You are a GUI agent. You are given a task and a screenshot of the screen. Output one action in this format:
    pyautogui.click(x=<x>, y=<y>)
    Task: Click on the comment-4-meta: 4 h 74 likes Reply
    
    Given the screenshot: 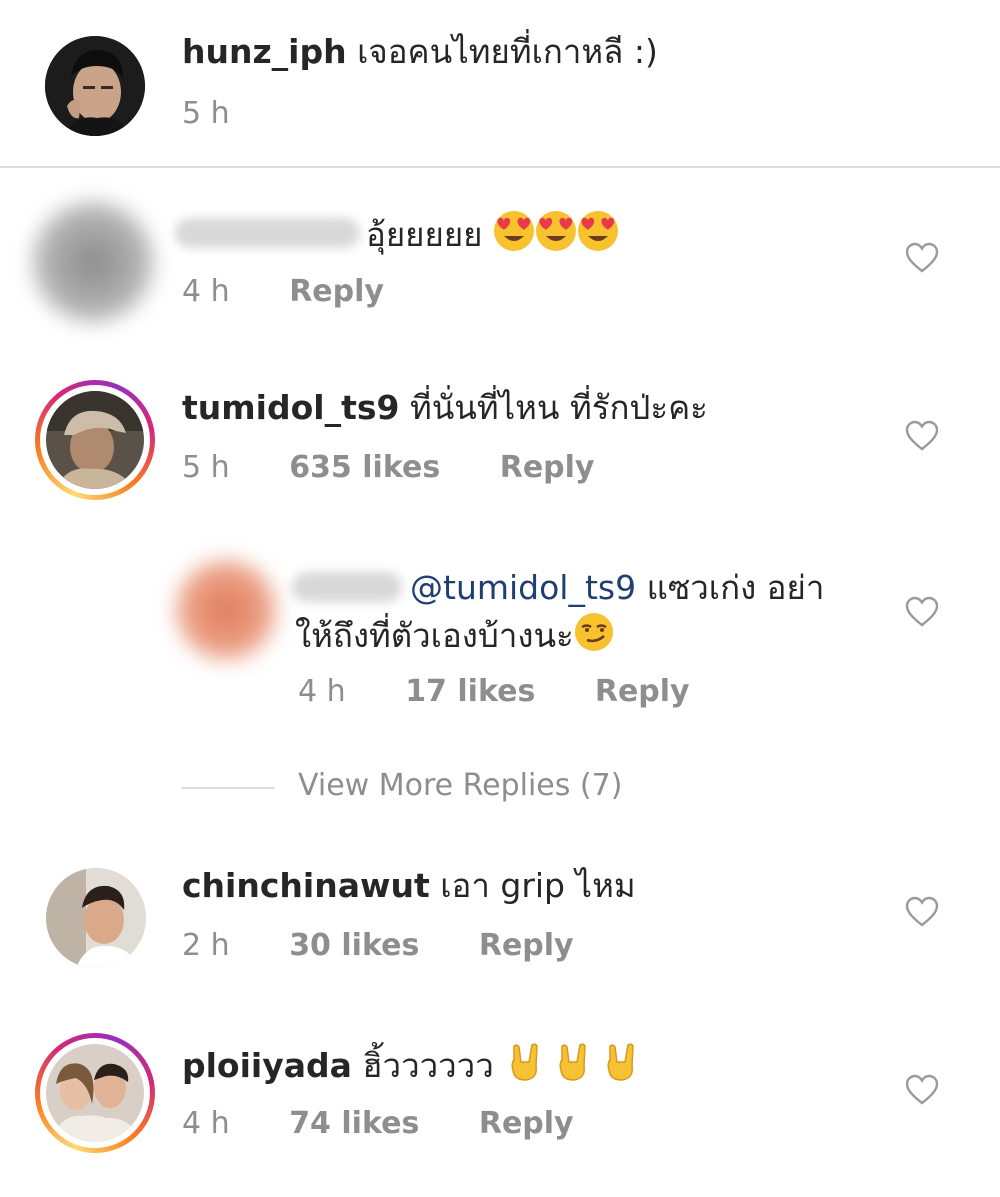 What is the action you would take?
    pyautogui.click(x=378, y=1123)
    